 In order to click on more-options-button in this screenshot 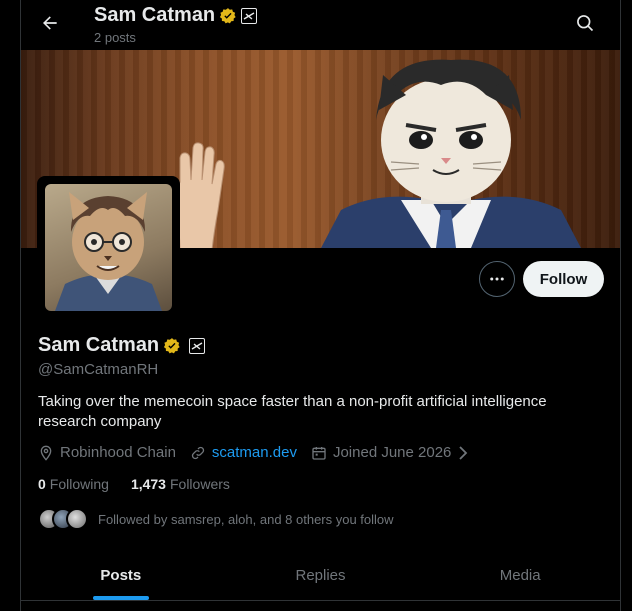, I will do `click(497, 279)`.